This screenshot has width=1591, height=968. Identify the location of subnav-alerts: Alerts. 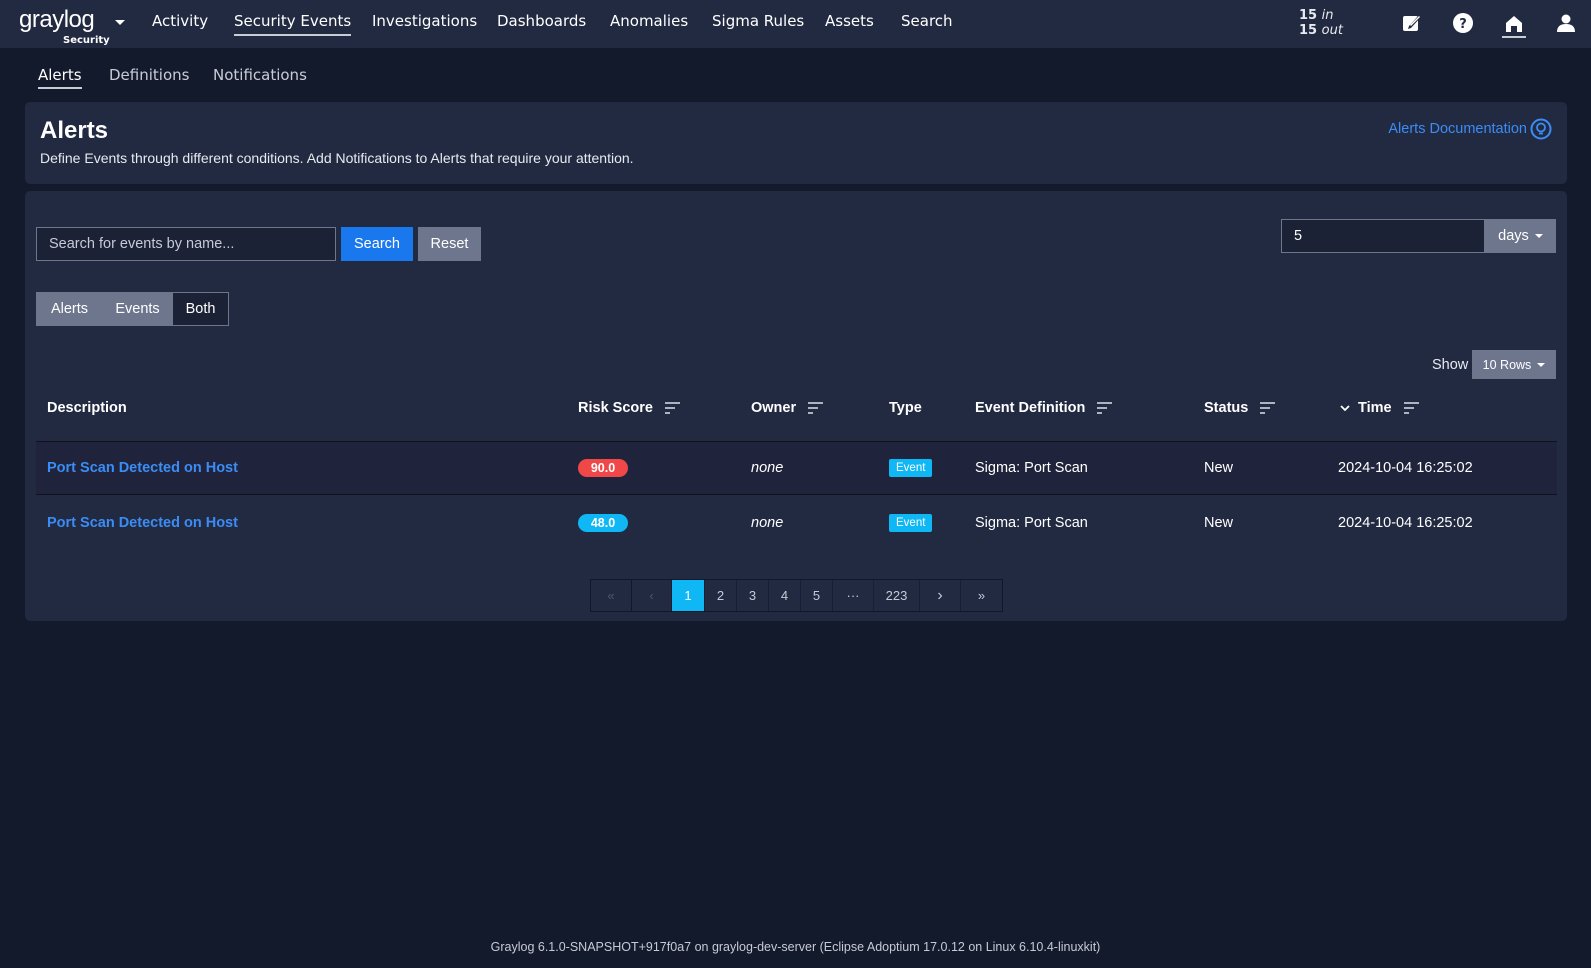
(60, 77).